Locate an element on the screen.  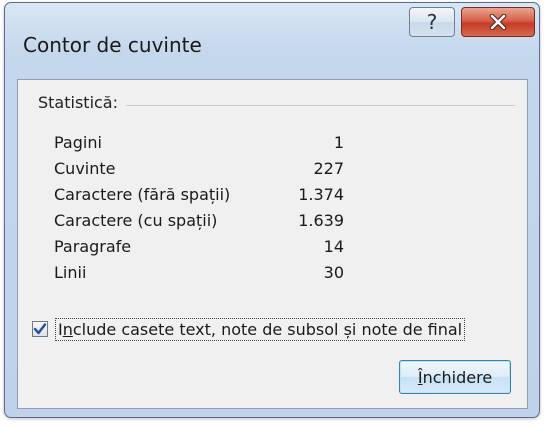
help-button: ? is located at coordinates (432, 22).